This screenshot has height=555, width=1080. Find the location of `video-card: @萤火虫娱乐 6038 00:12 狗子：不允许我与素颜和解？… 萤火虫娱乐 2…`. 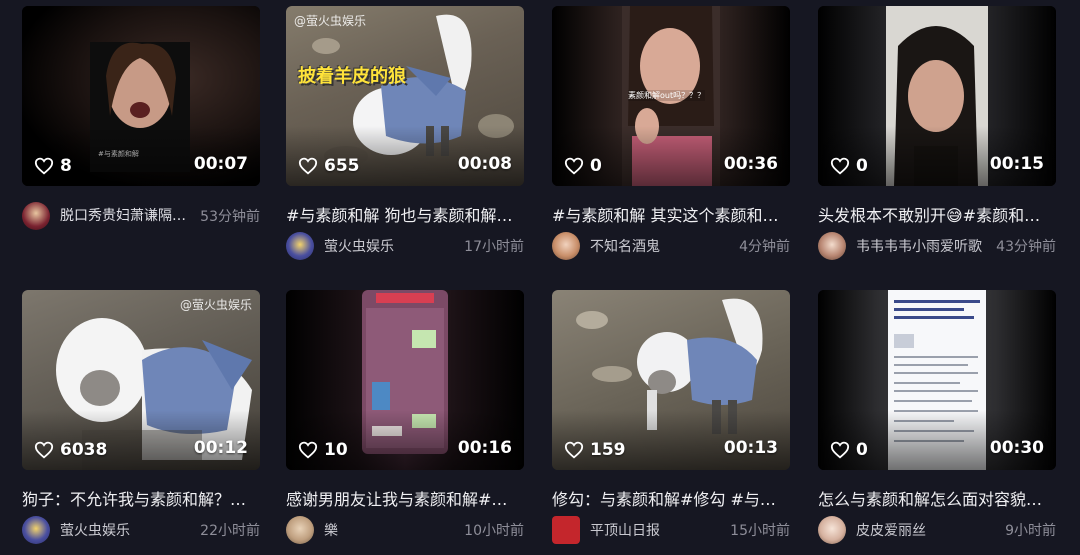

video-card: @萤火虫娱乐 6038 00:12 狗子：不允许我与素颜和解？… 萤火虫娱乐 2… is located at coordinates (141, 417).